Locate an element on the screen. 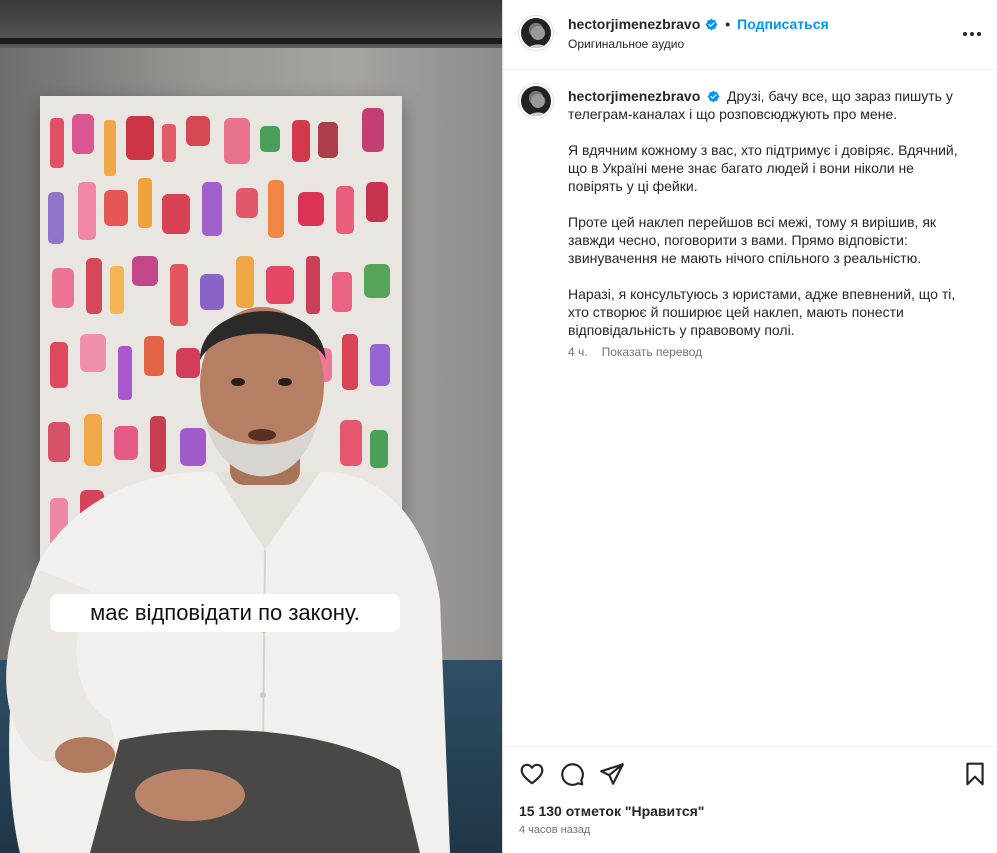  bookmark-save-icon is located at coordinates (975, 774).